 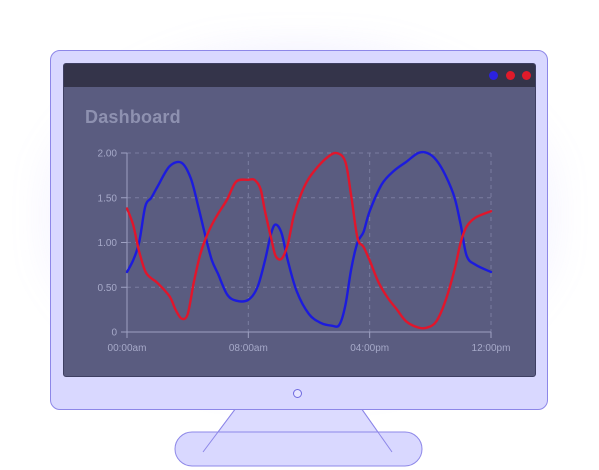 What do you see at coordinates (108, 243) in the screenshot?
I see `y-tick-label: 1.00` at bounding box center [108, 243].